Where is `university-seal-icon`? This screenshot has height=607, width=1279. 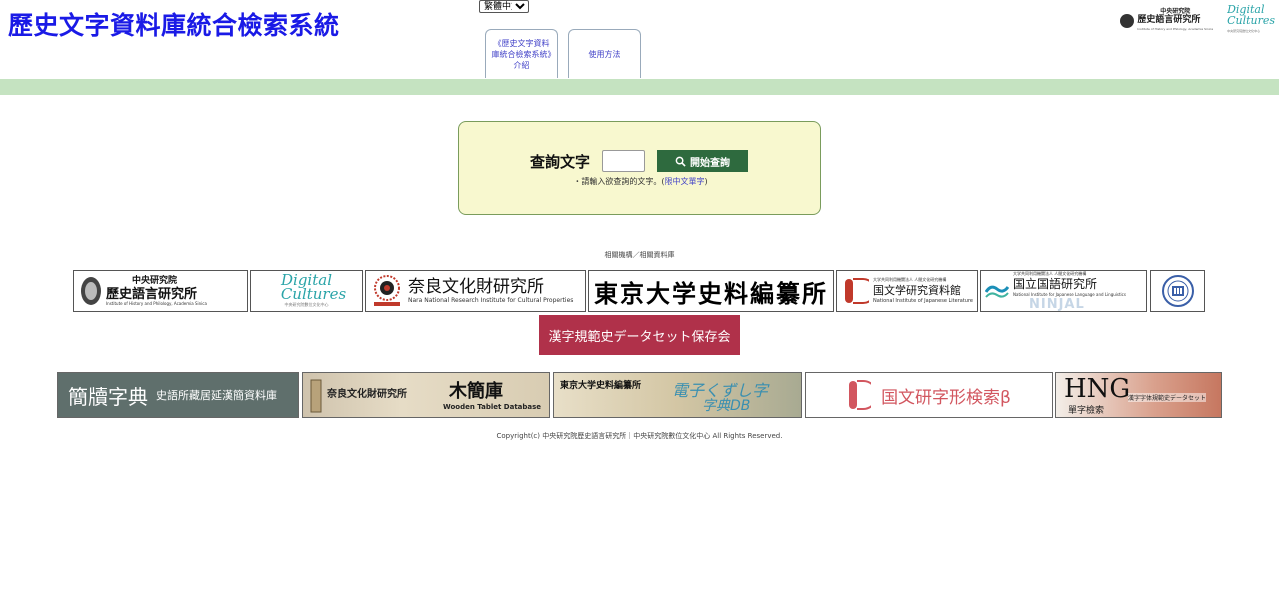
university-seal-icon is located at coordinates (1177, 291).